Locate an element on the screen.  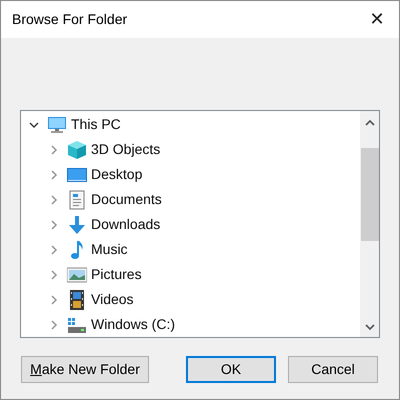
film-icon is located at coordinates (77, 300).